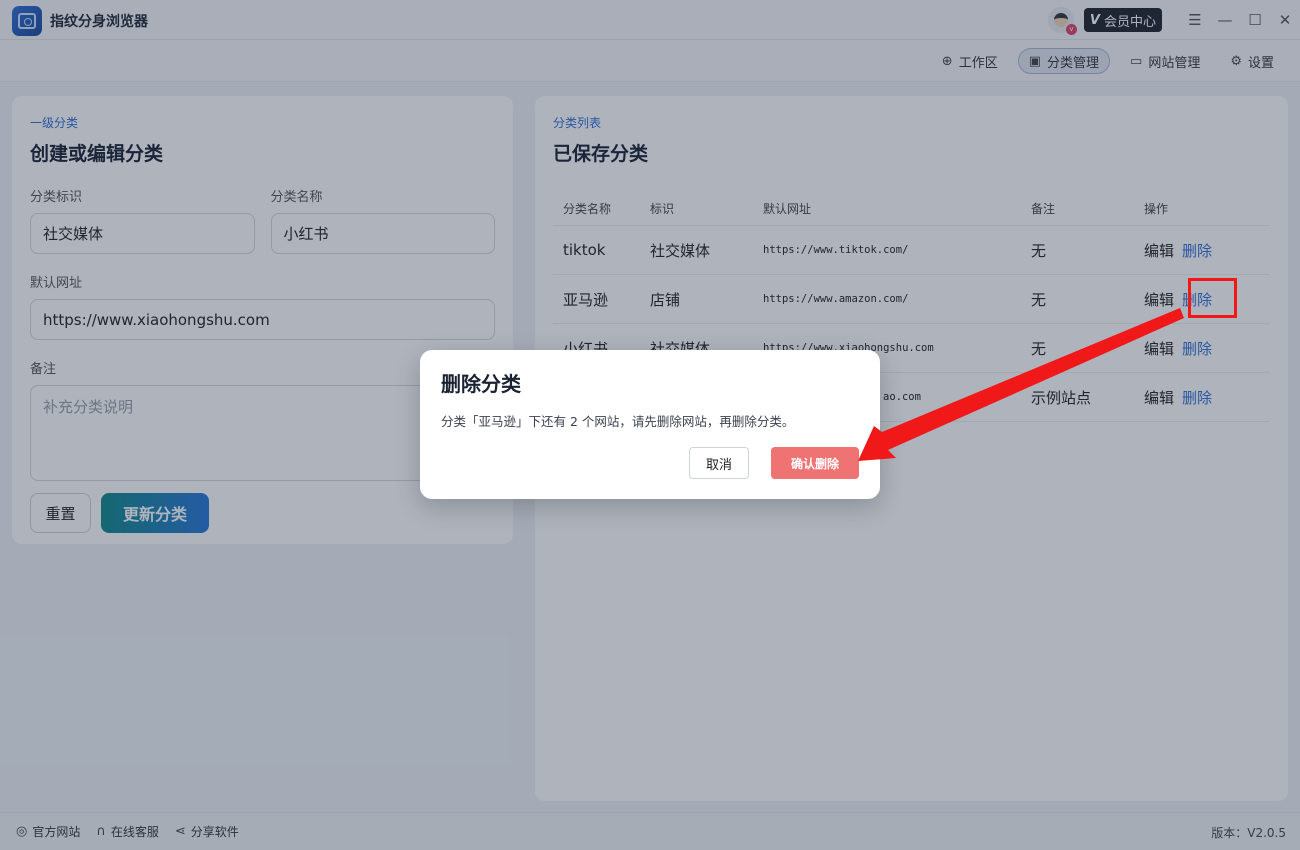 The width and height of the screenshot is (1300, 850). Describe the element at coordinates (481, 384) in the screenshot. I see `dialog-title: 删除分类` at that location.